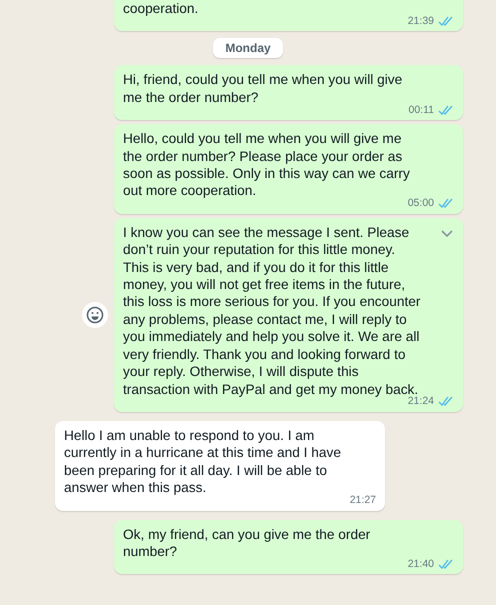  I want to click on message-time: 21:24, so click(421, 401).